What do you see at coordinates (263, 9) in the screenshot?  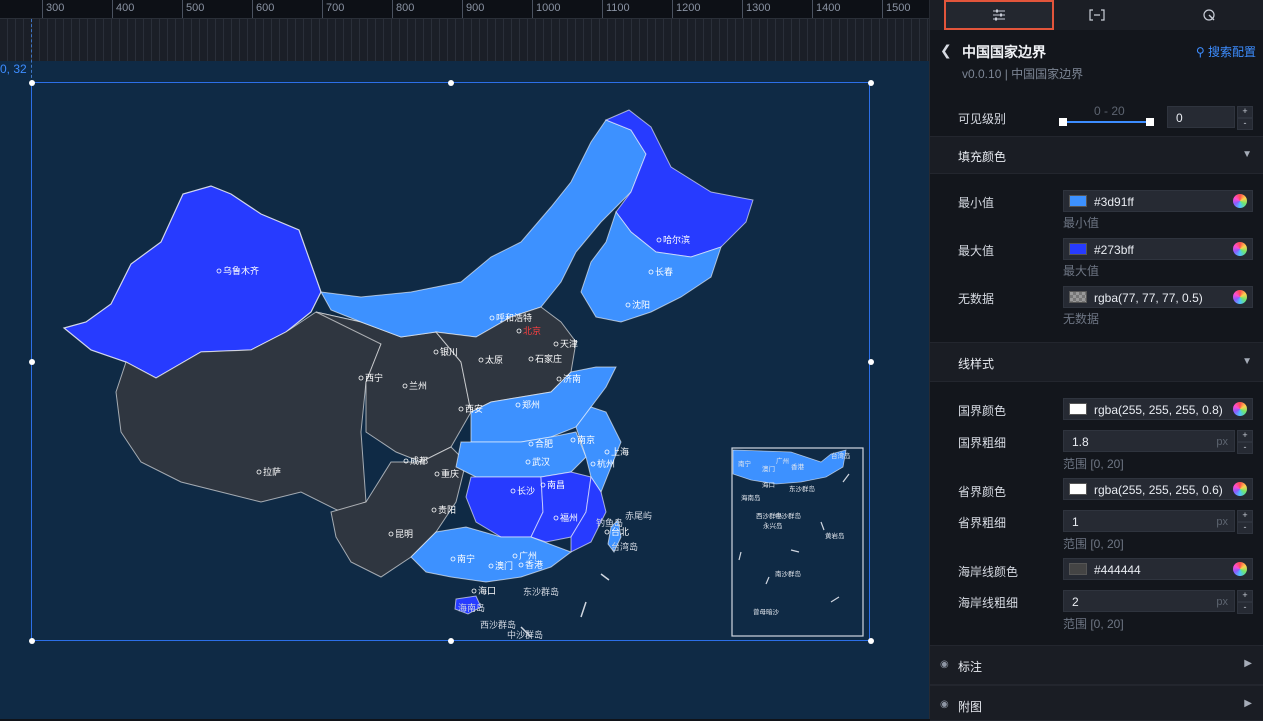 I see `ruler-tick: 600` at bounding box center [263, 9].